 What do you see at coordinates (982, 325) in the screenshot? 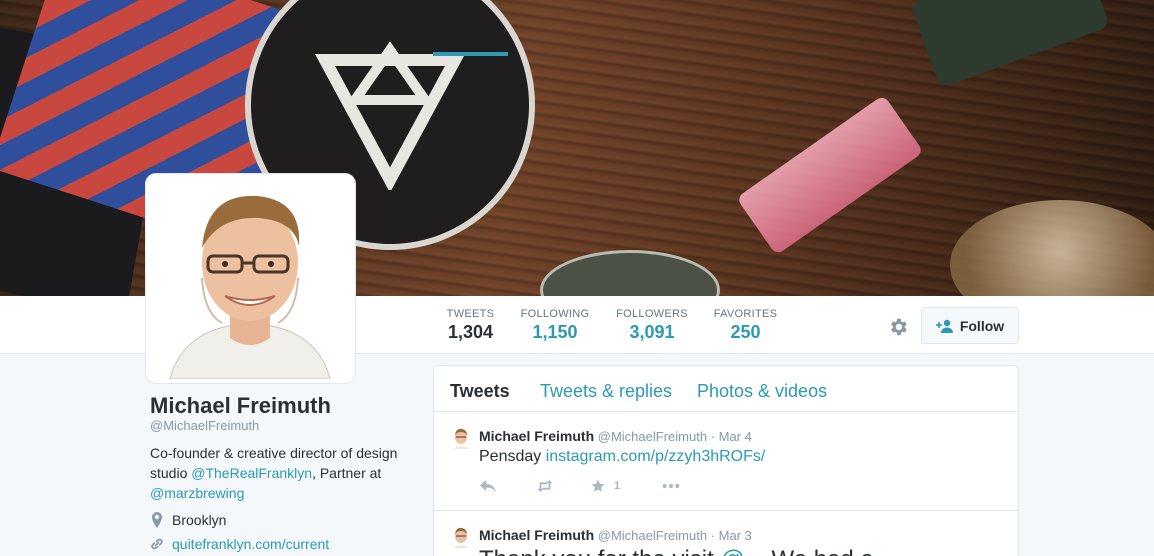
I see `follow-button-label: Follow` at bounding box center [982, 325].